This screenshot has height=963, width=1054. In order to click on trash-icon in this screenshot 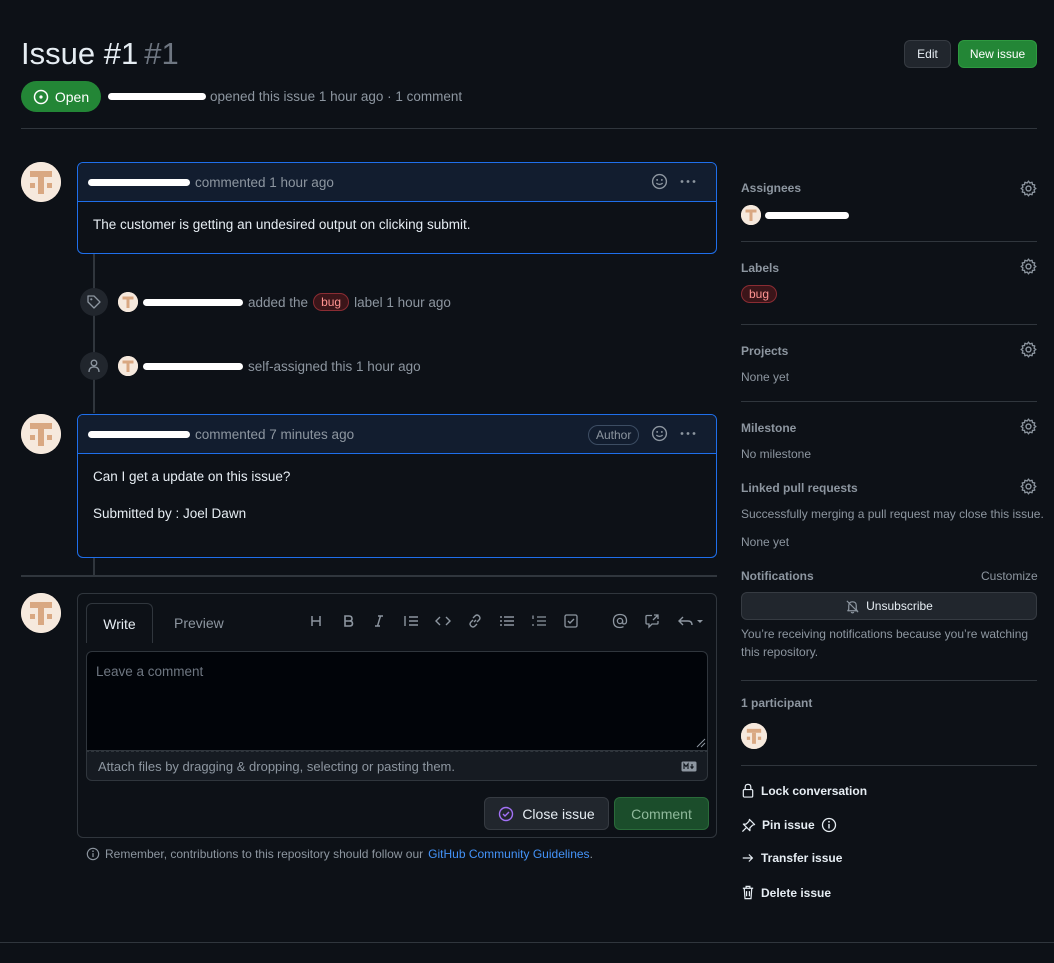, I will do `click(748, 892)`.